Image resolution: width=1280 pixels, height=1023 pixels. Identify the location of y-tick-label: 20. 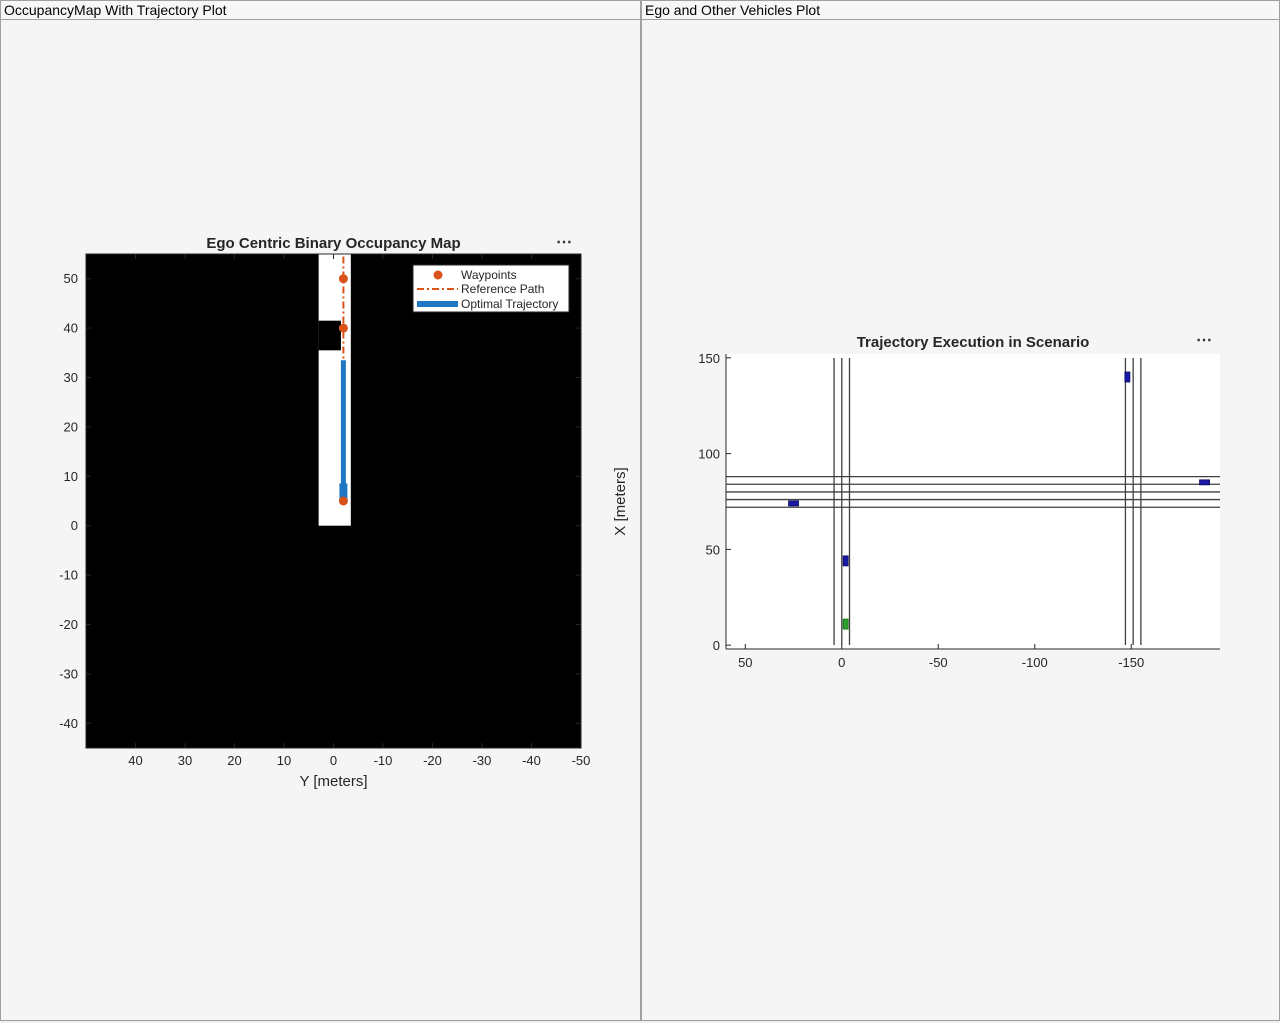
(71, 426).